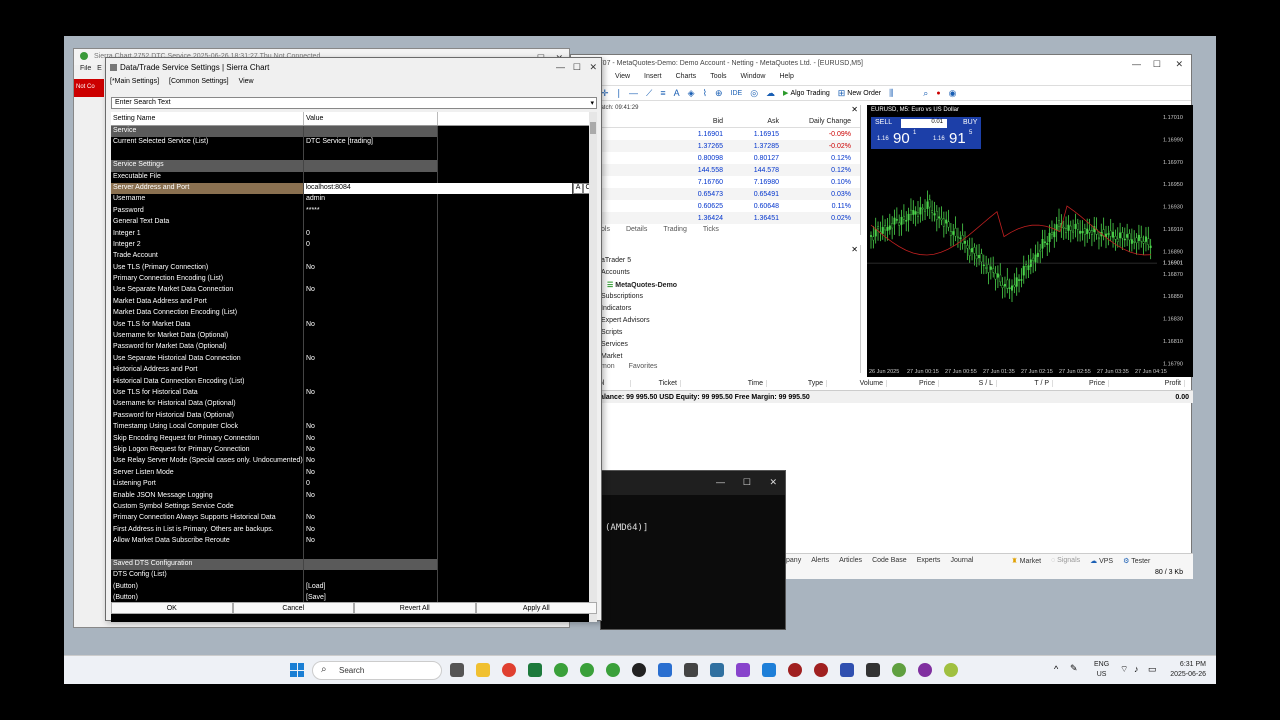 Image resolution: width=1280 pixels, height=720 pixels. I want to click on ide-icon: IDE, so click(737, 93).